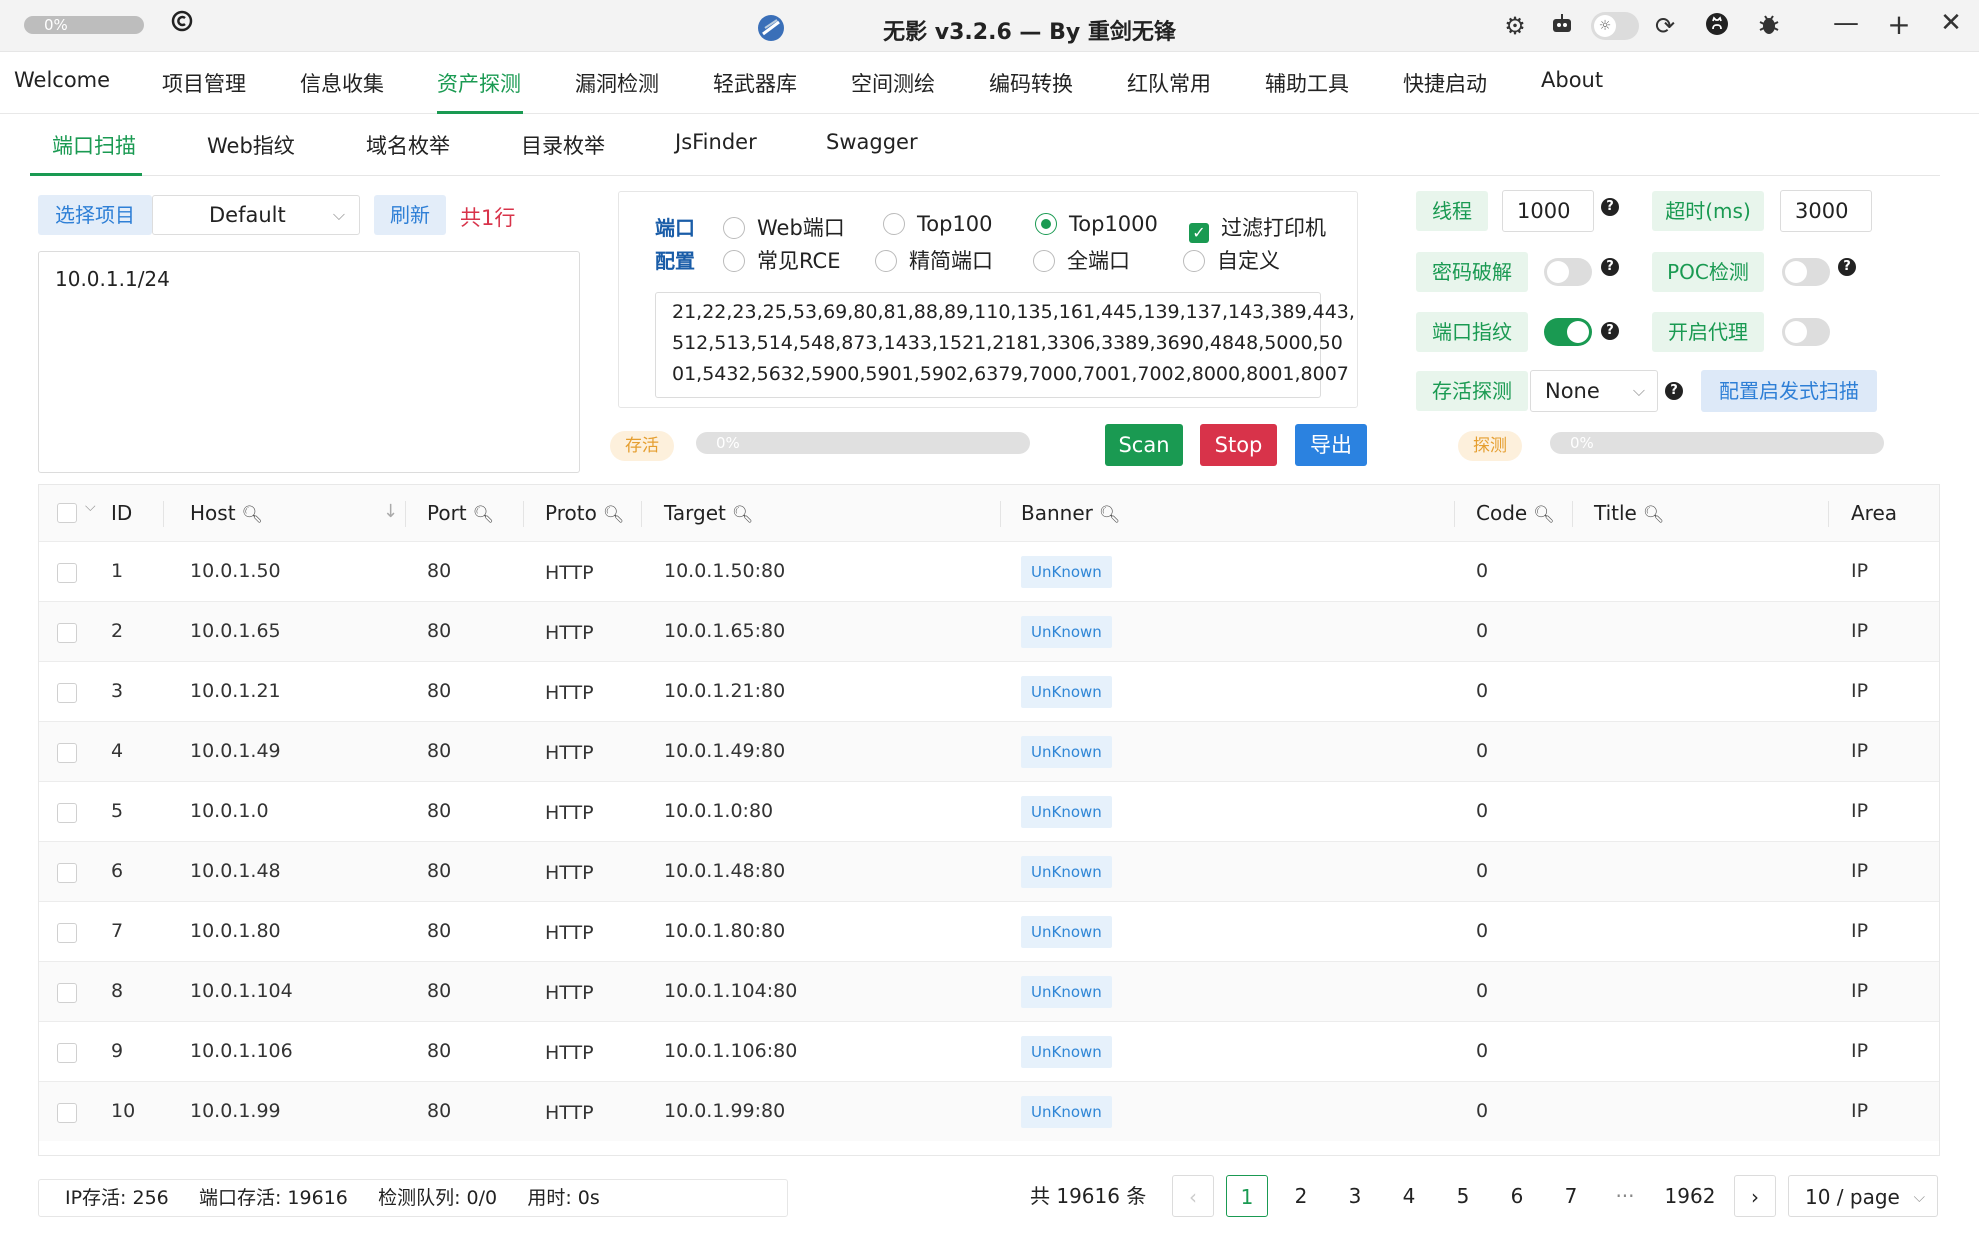 The width and height of the screenshot is (1979, 1244). I want to click on tab-domain-enum: 域名枚举, so click(408, 145).